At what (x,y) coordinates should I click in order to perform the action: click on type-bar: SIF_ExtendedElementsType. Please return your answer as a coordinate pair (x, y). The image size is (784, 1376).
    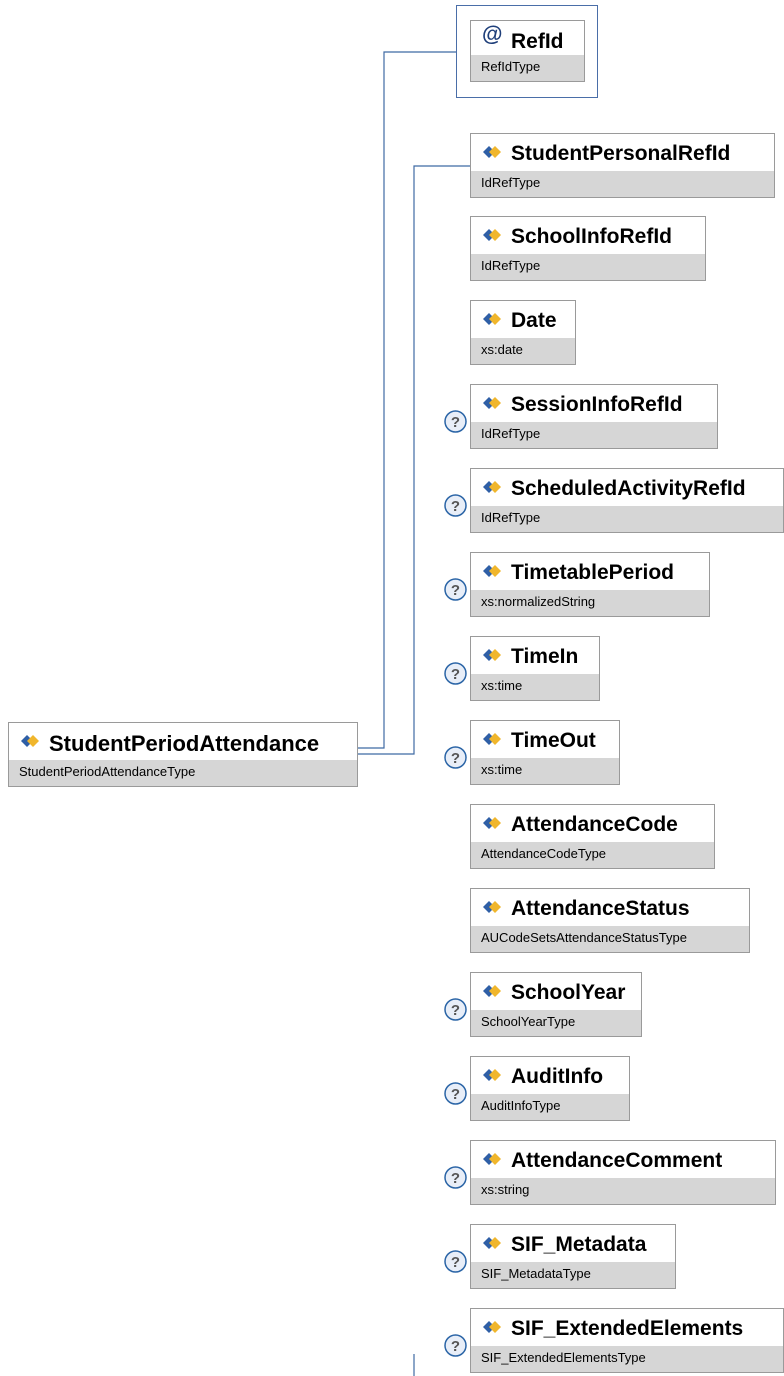
    Looking at the image, I should click on (627, 1359).